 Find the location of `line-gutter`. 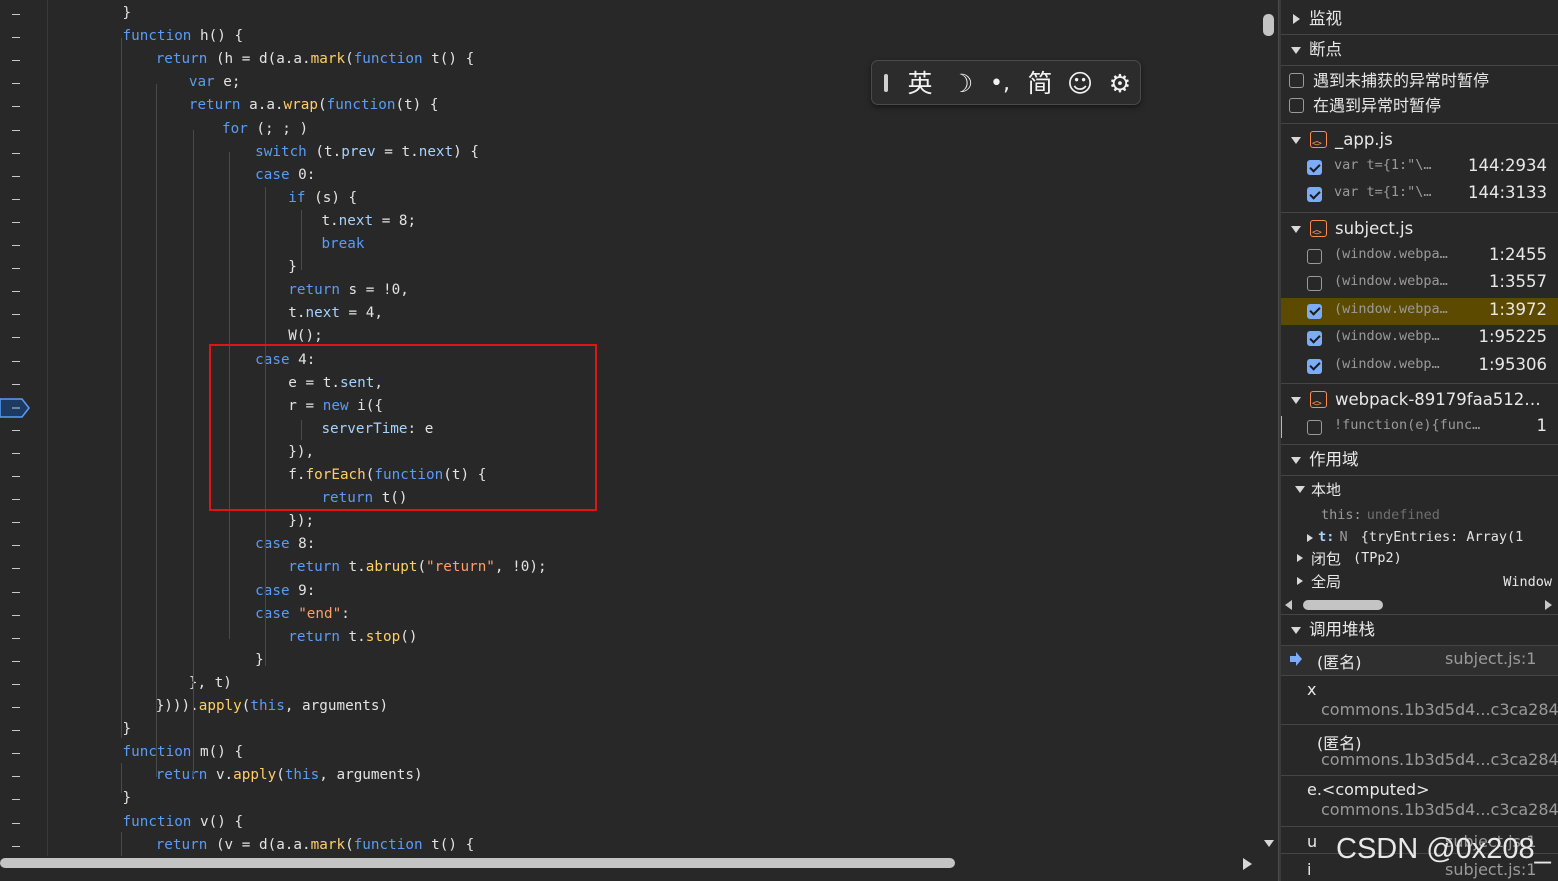

line-gutter is located at coordinates (24, 428).